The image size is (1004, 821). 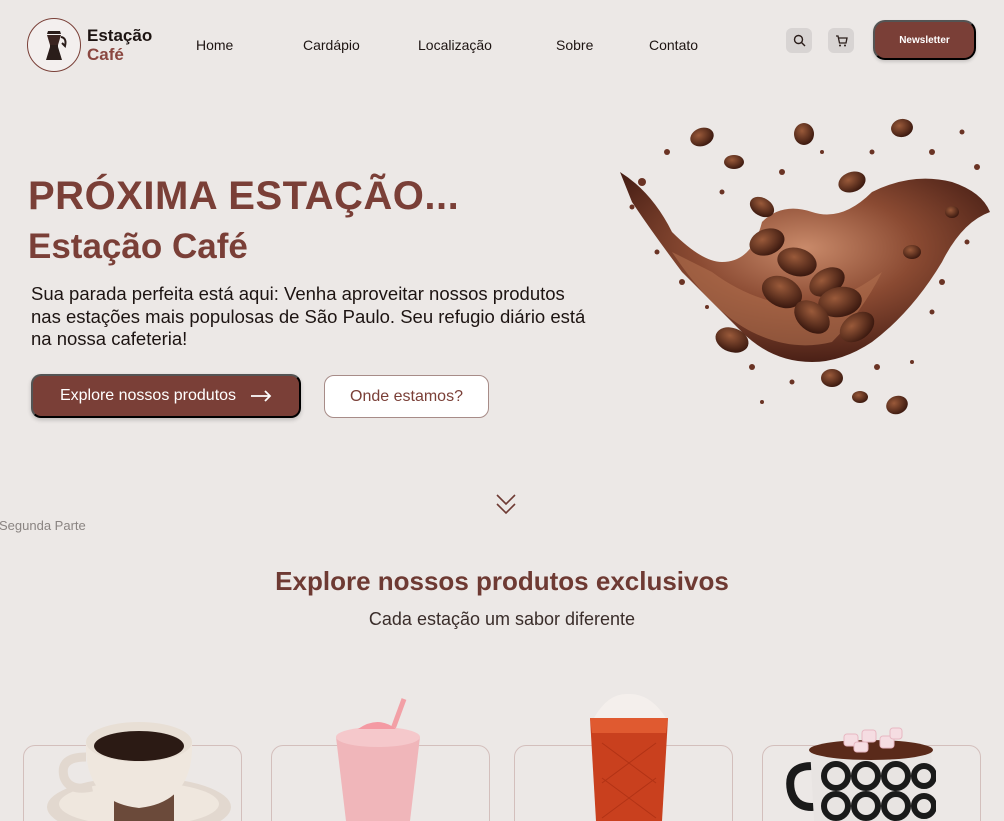 I want to click on search-button, so click(x=799, y=40).